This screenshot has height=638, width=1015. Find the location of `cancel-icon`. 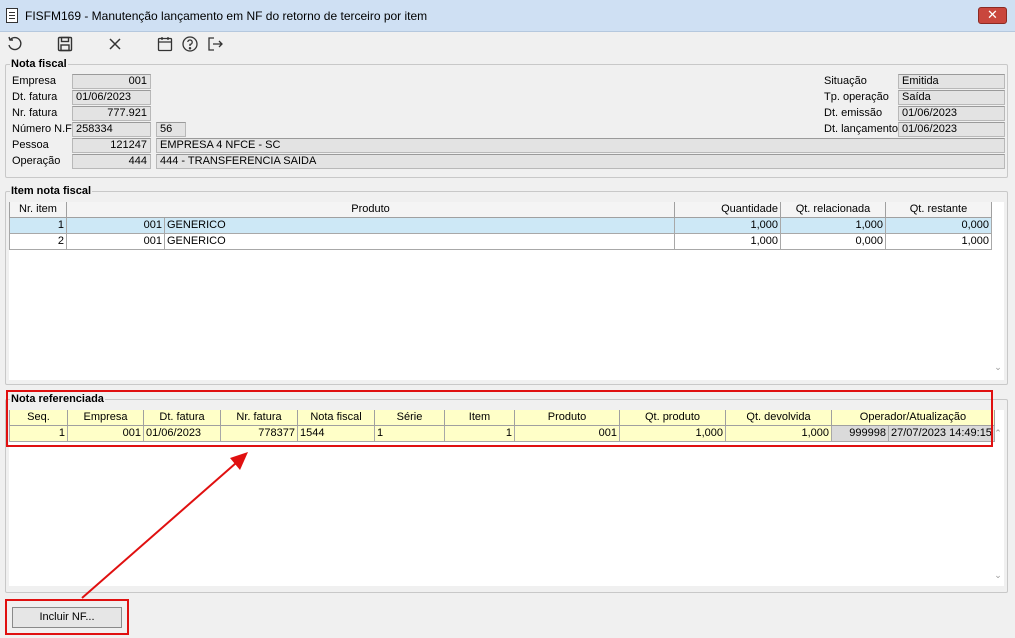

cancel-icon is located at coordinates (116, 45).